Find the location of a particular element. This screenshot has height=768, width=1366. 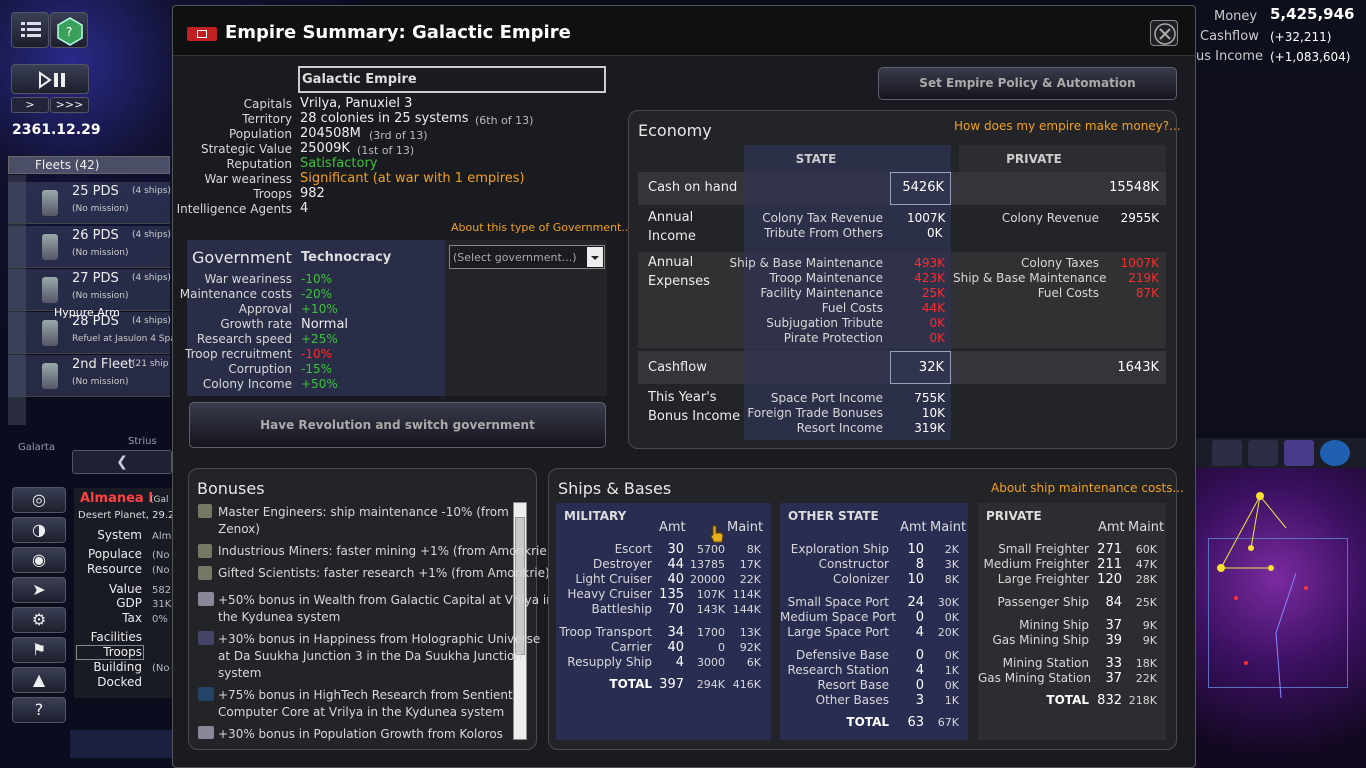

sidebar-button: ➤ is located at coordinates (39, 590).